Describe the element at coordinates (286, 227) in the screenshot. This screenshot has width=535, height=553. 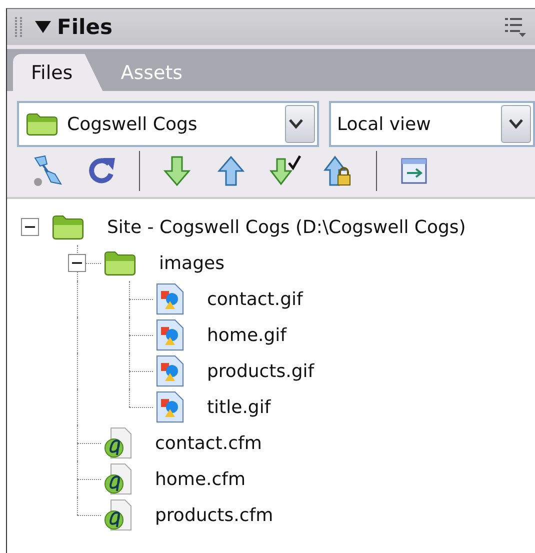
I see `tree-item: Site - Cogswell Cogs (D:\Cogswell Cogs)` at that location.